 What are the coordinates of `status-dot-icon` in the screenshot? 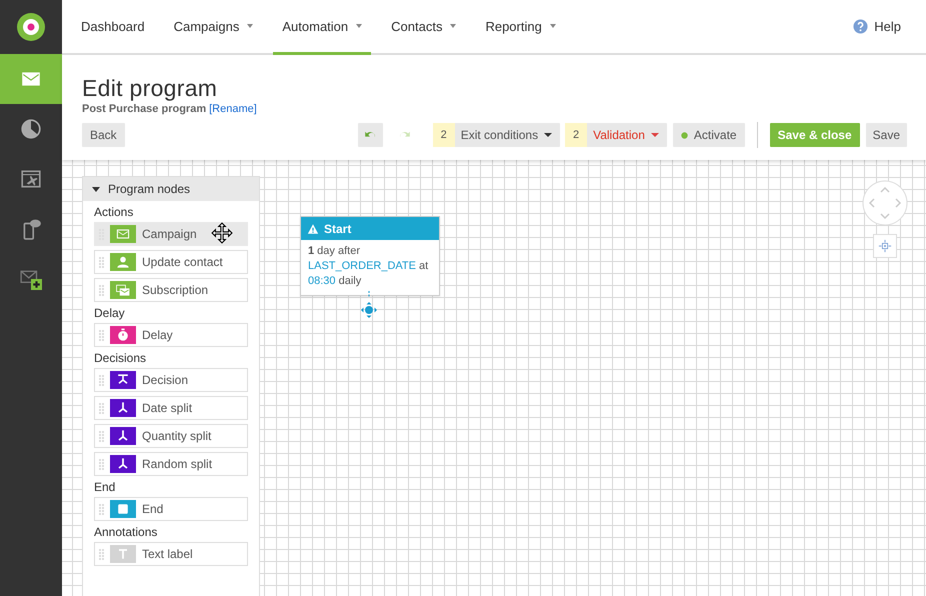 It's located at (684, 135).